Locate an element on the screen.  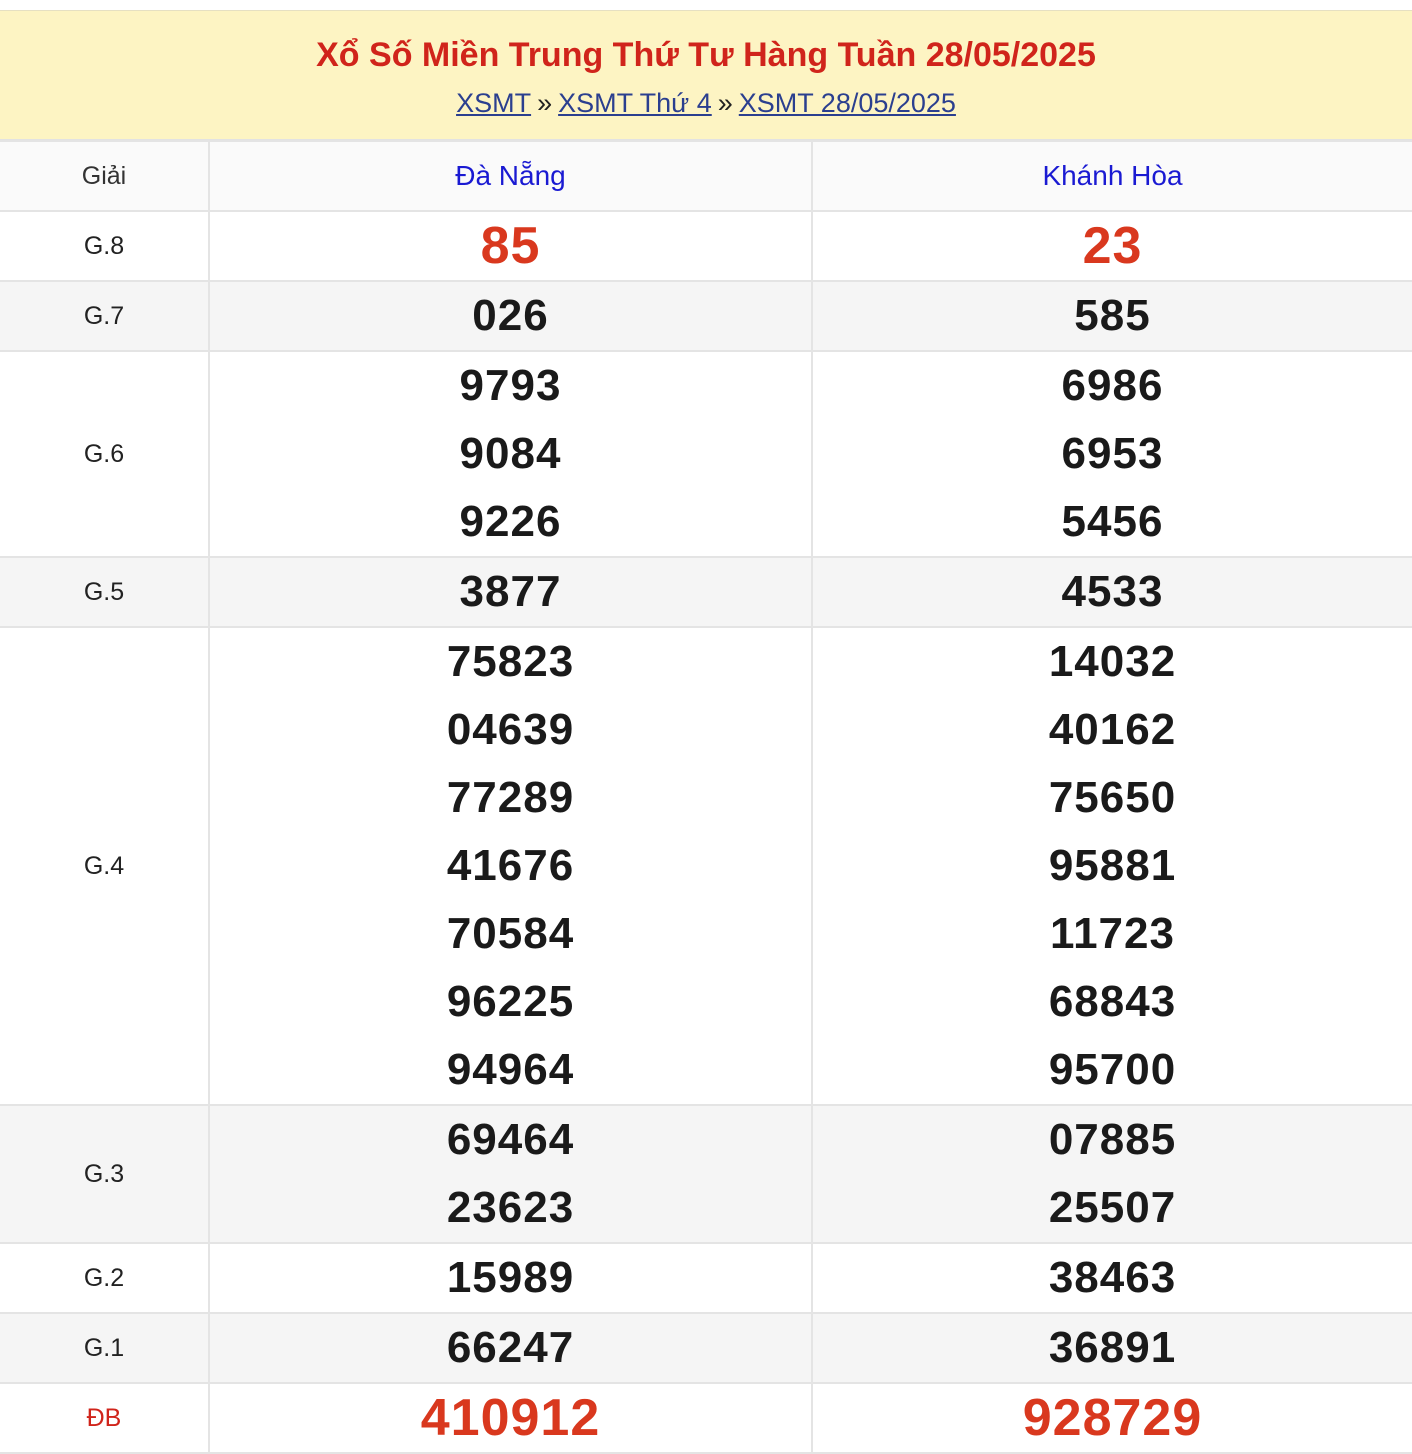
result-cell-khanh-hoa: 38463 is located at coordinates (1111, 1278).